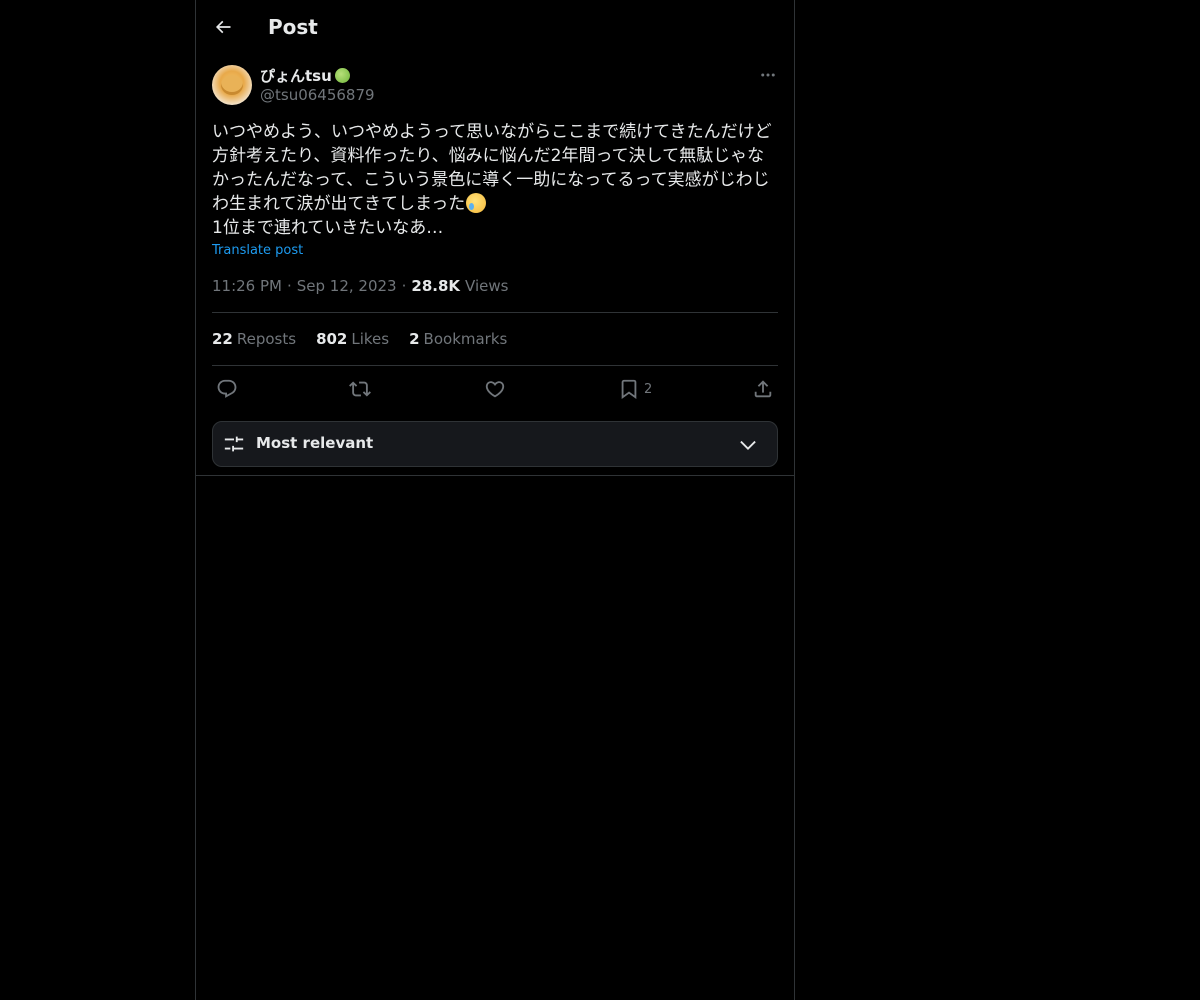 This screenshot has width=1200, height=1000. I want to click on likes-stat: 802 Likes, so click(352, 339).